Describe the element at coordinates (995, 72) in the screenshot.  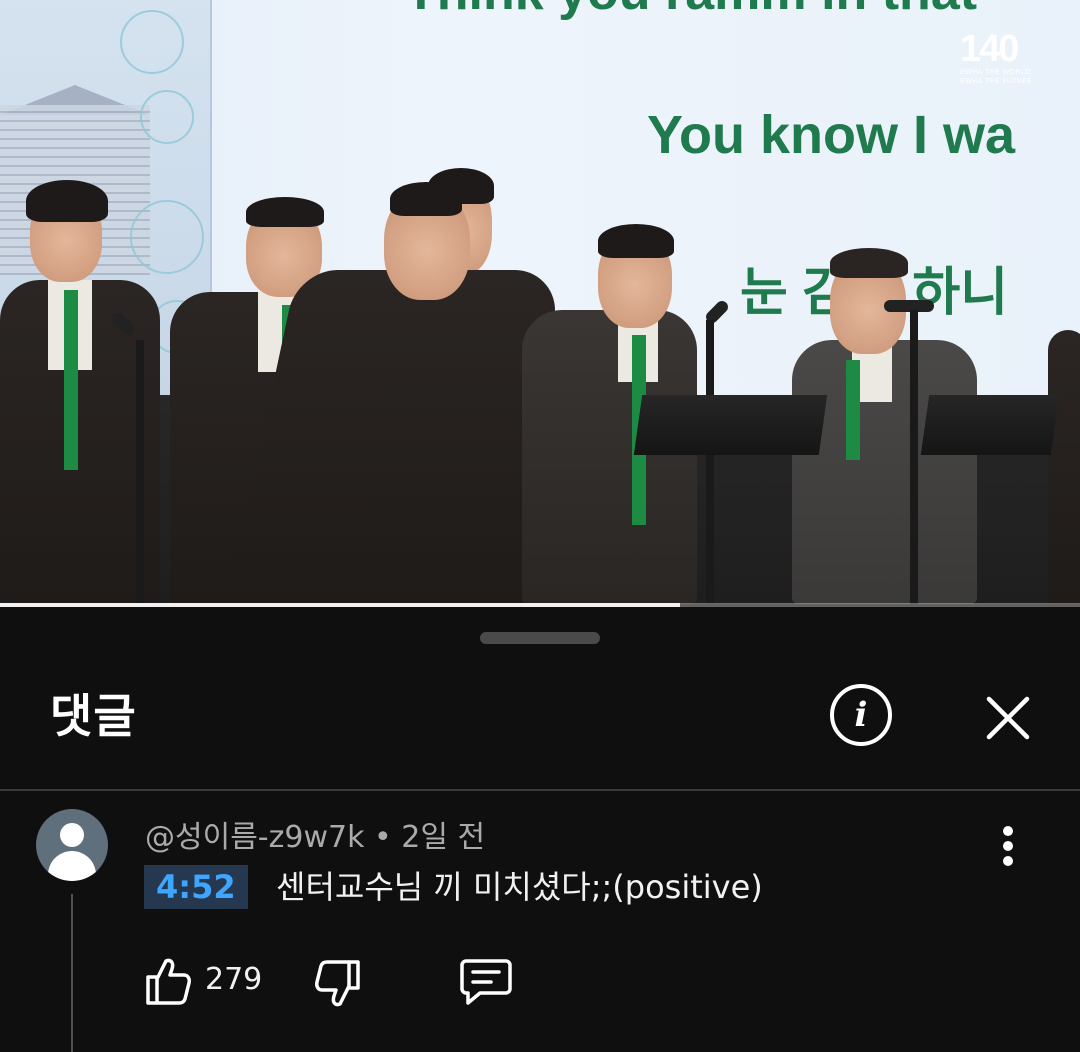
I see `logo-subtitle-1: EWHA THE WORLD` at that location.